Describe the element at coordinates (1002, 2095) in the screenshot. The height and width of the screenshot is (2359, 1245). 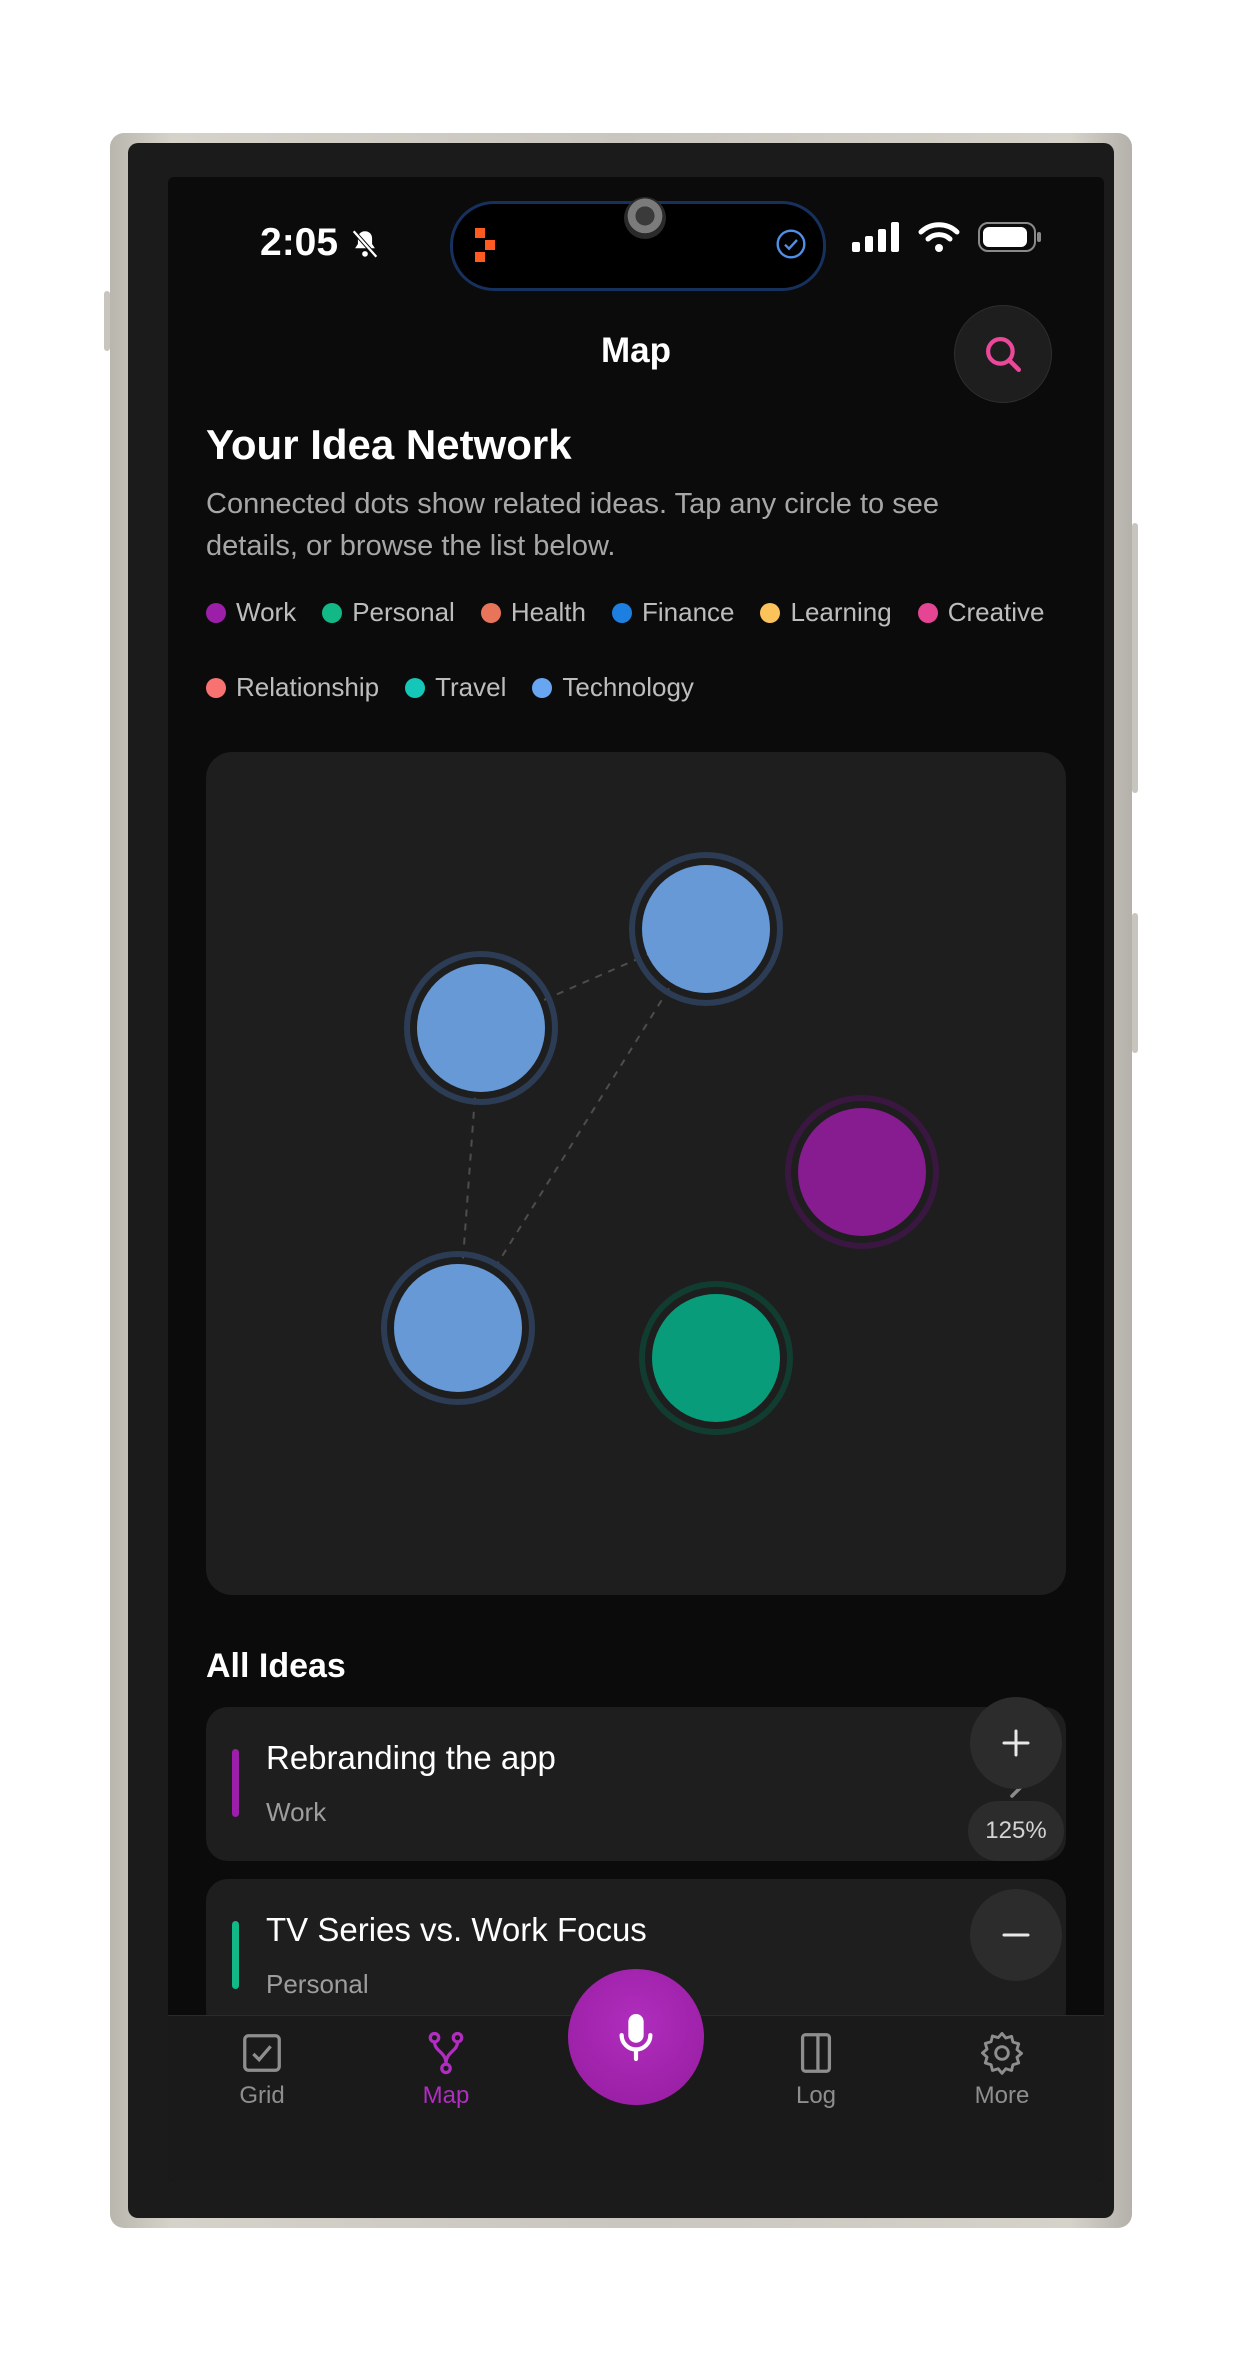
I see `tab-label: More` at that location.